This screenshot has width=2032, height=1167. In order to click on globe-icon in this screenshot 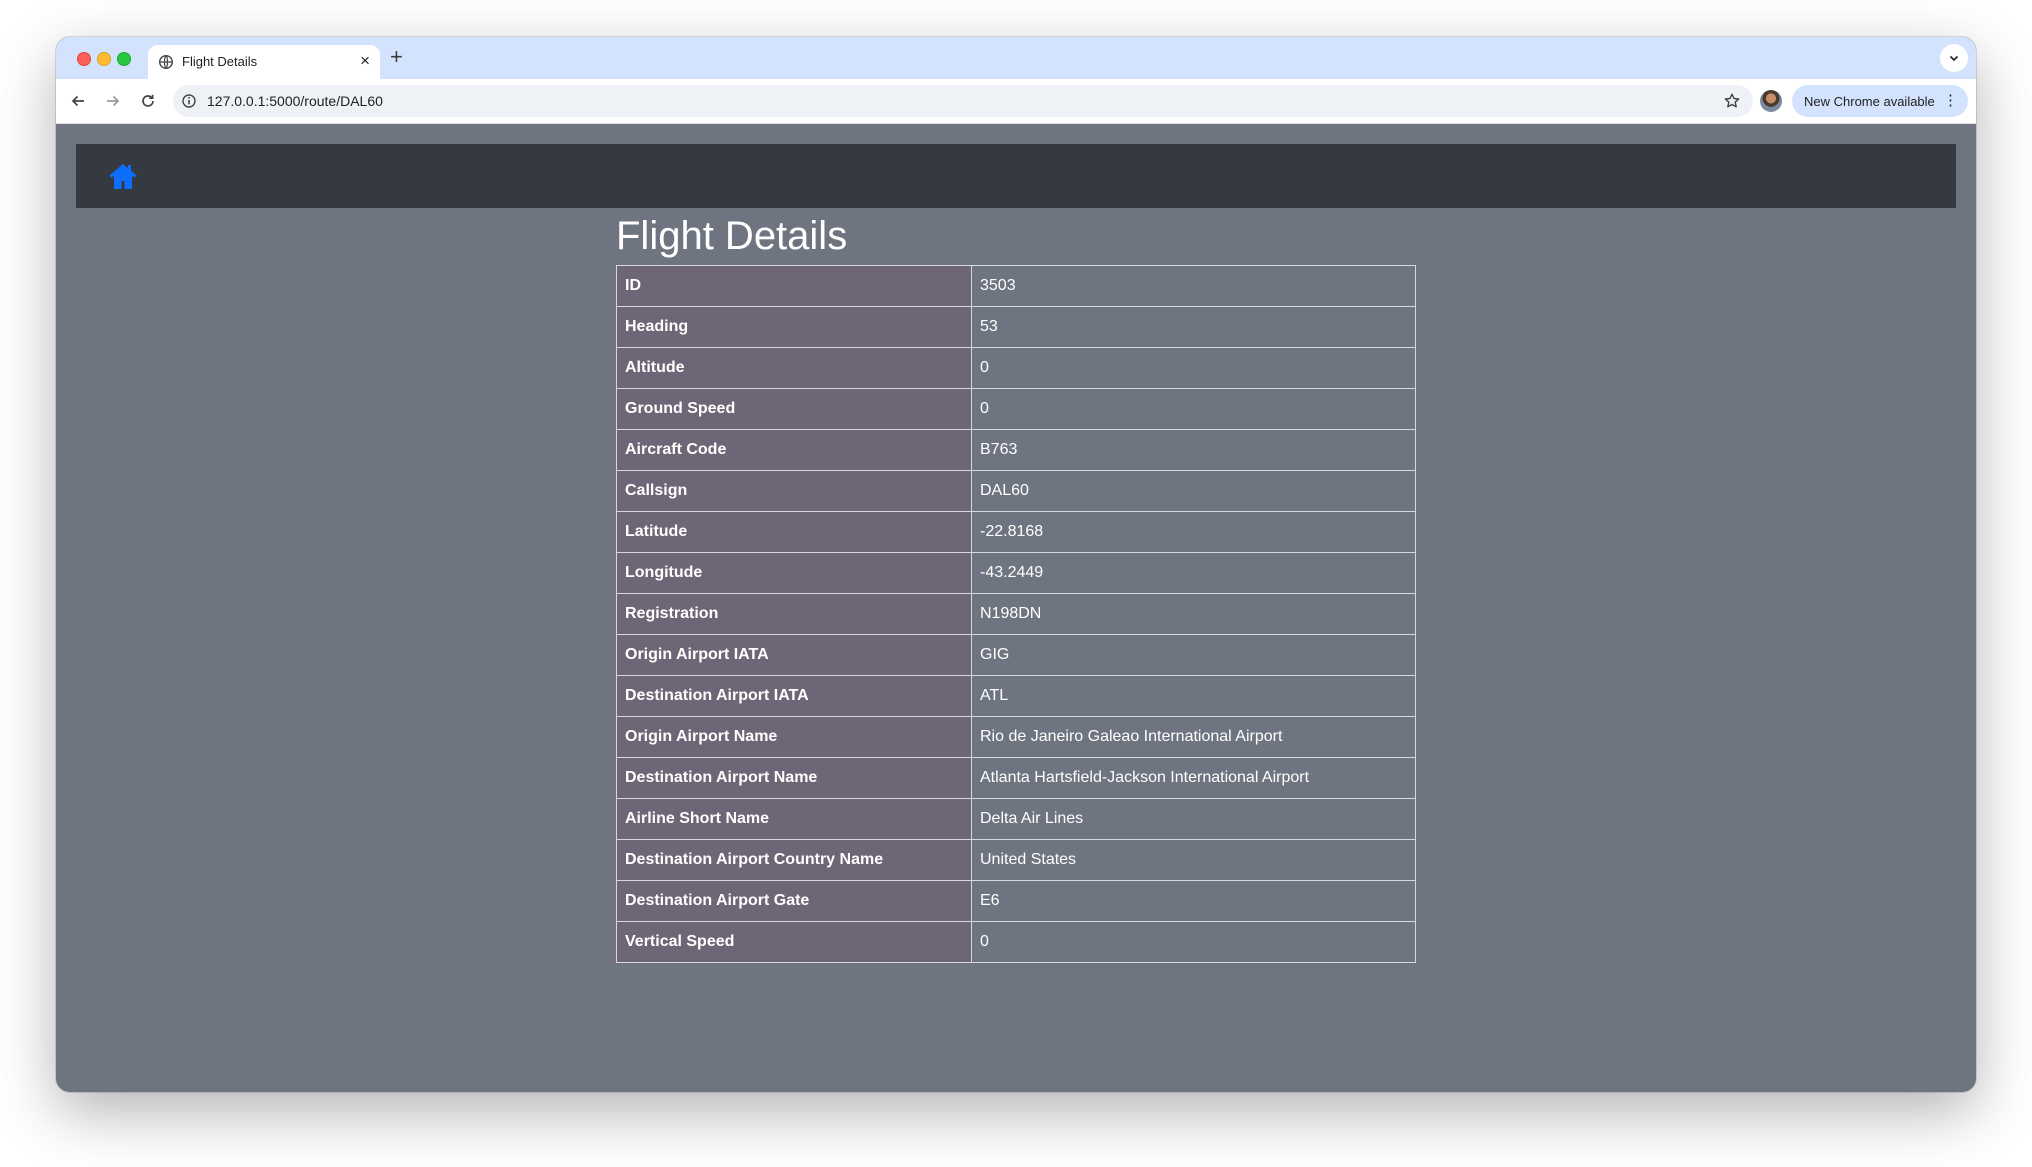, I will do `click(166, 62)`.